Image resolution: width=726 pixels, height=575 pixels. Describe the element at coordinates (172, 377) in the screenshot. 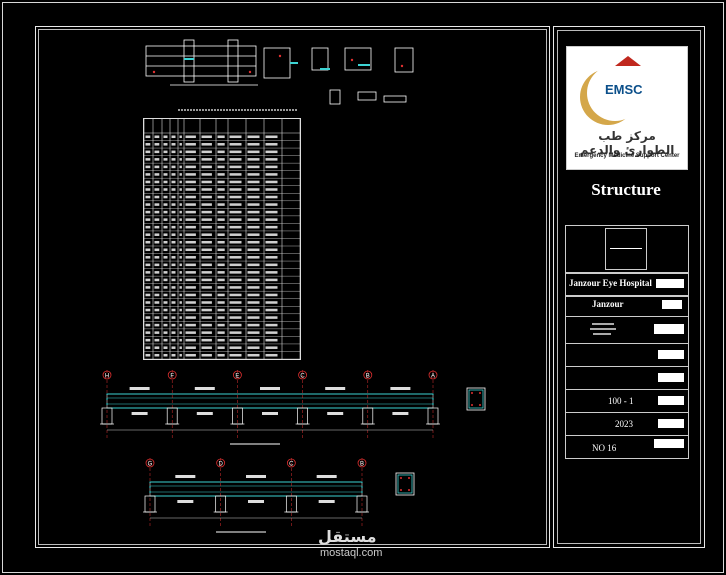

I see `svg-text: F` at that location.